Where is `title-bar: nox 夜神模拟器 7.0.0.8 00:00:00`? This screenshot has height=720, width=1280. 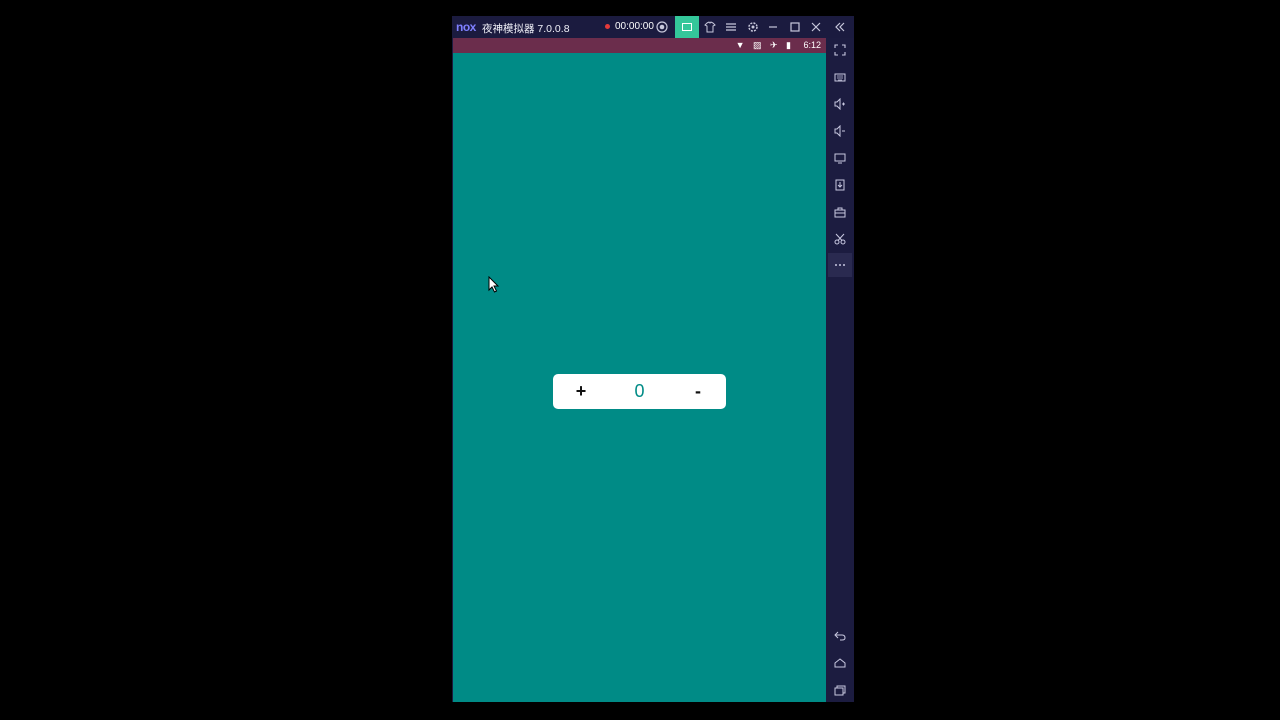 title-bar: nox 夜神模拟器 7.0.0.8 00:00:00 is located at coordinates (653, 27).